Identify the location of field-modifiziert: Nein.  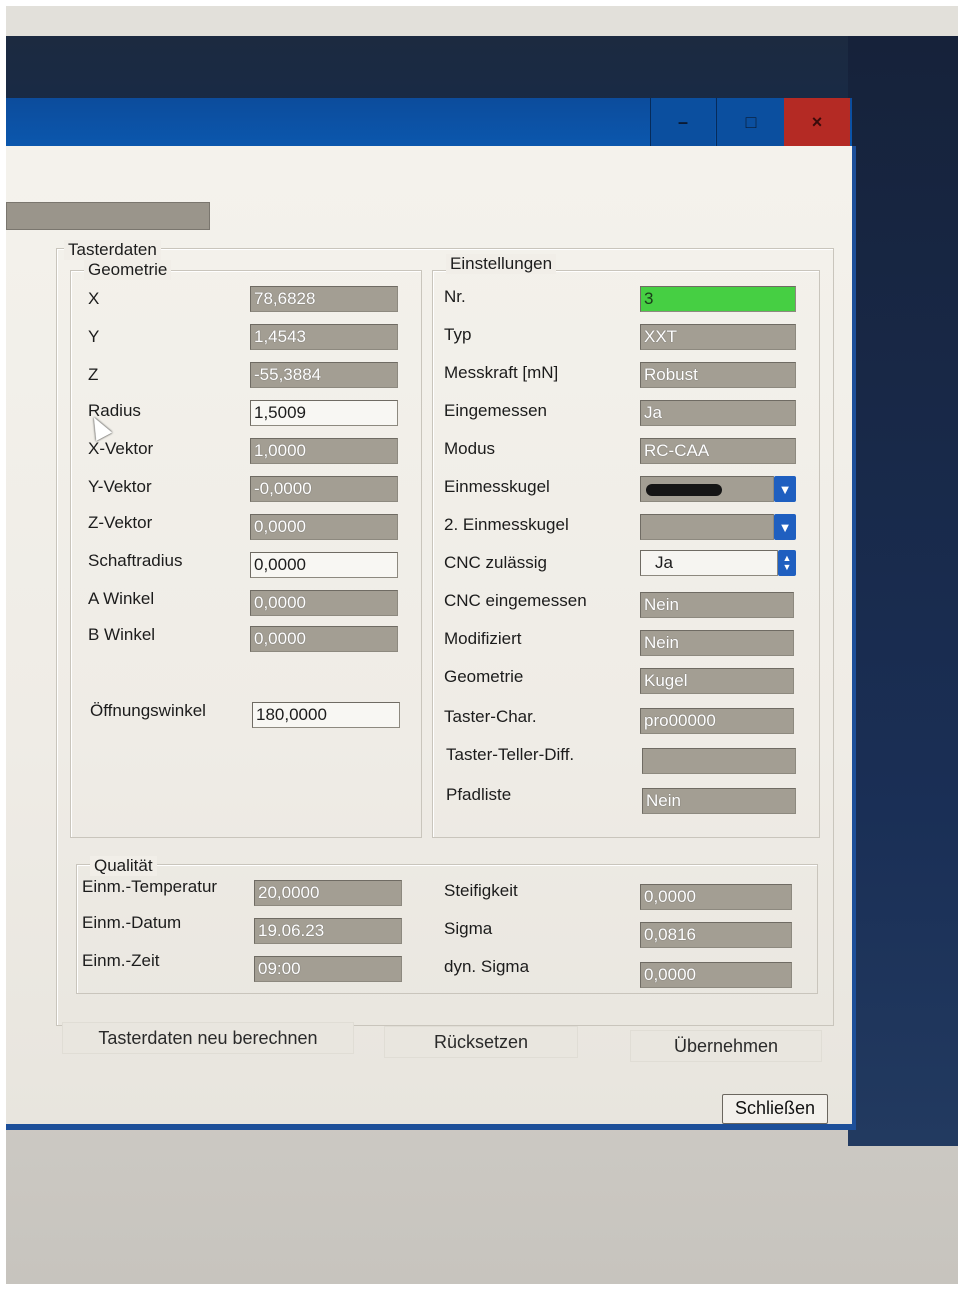
(717, 643).